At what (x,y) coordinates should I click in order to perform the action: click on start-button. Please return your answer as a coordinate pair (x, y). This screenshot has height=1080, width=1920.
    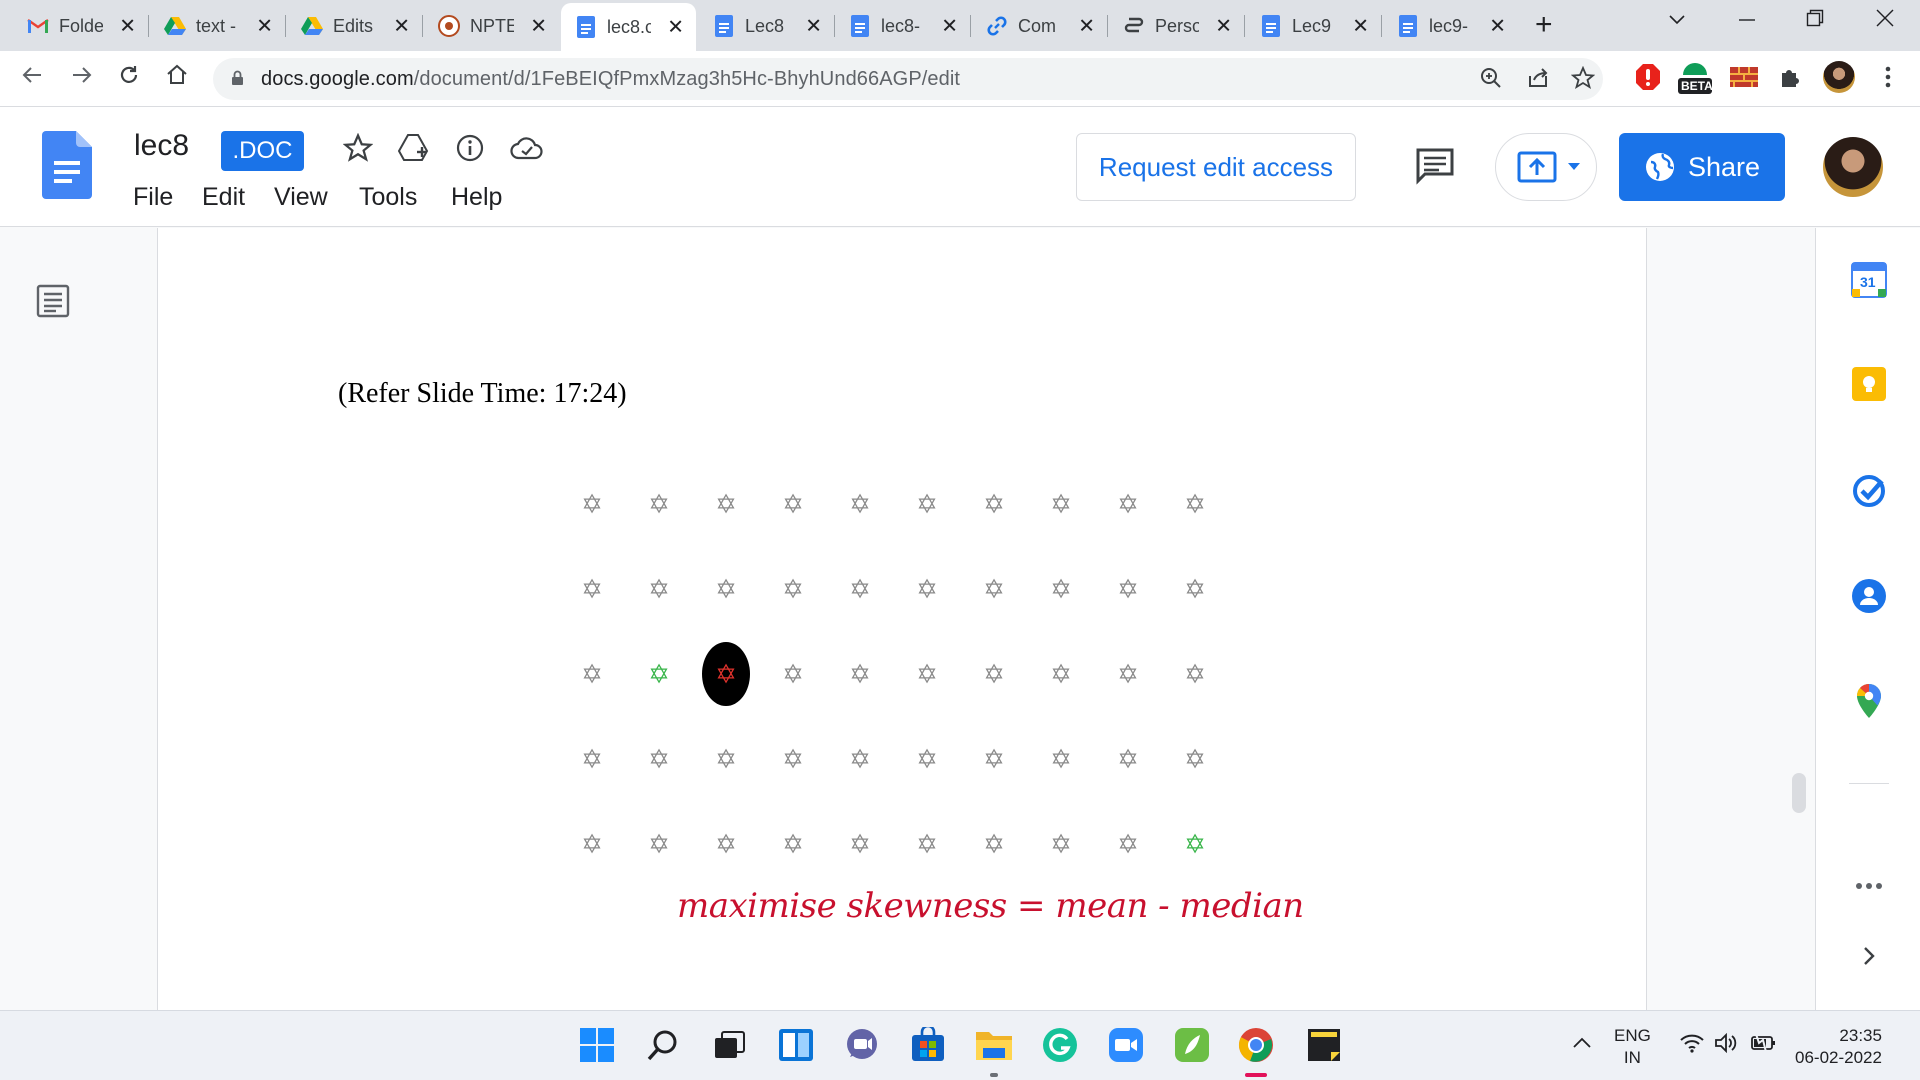
    Looking at the image, I should click on (597, 1045).